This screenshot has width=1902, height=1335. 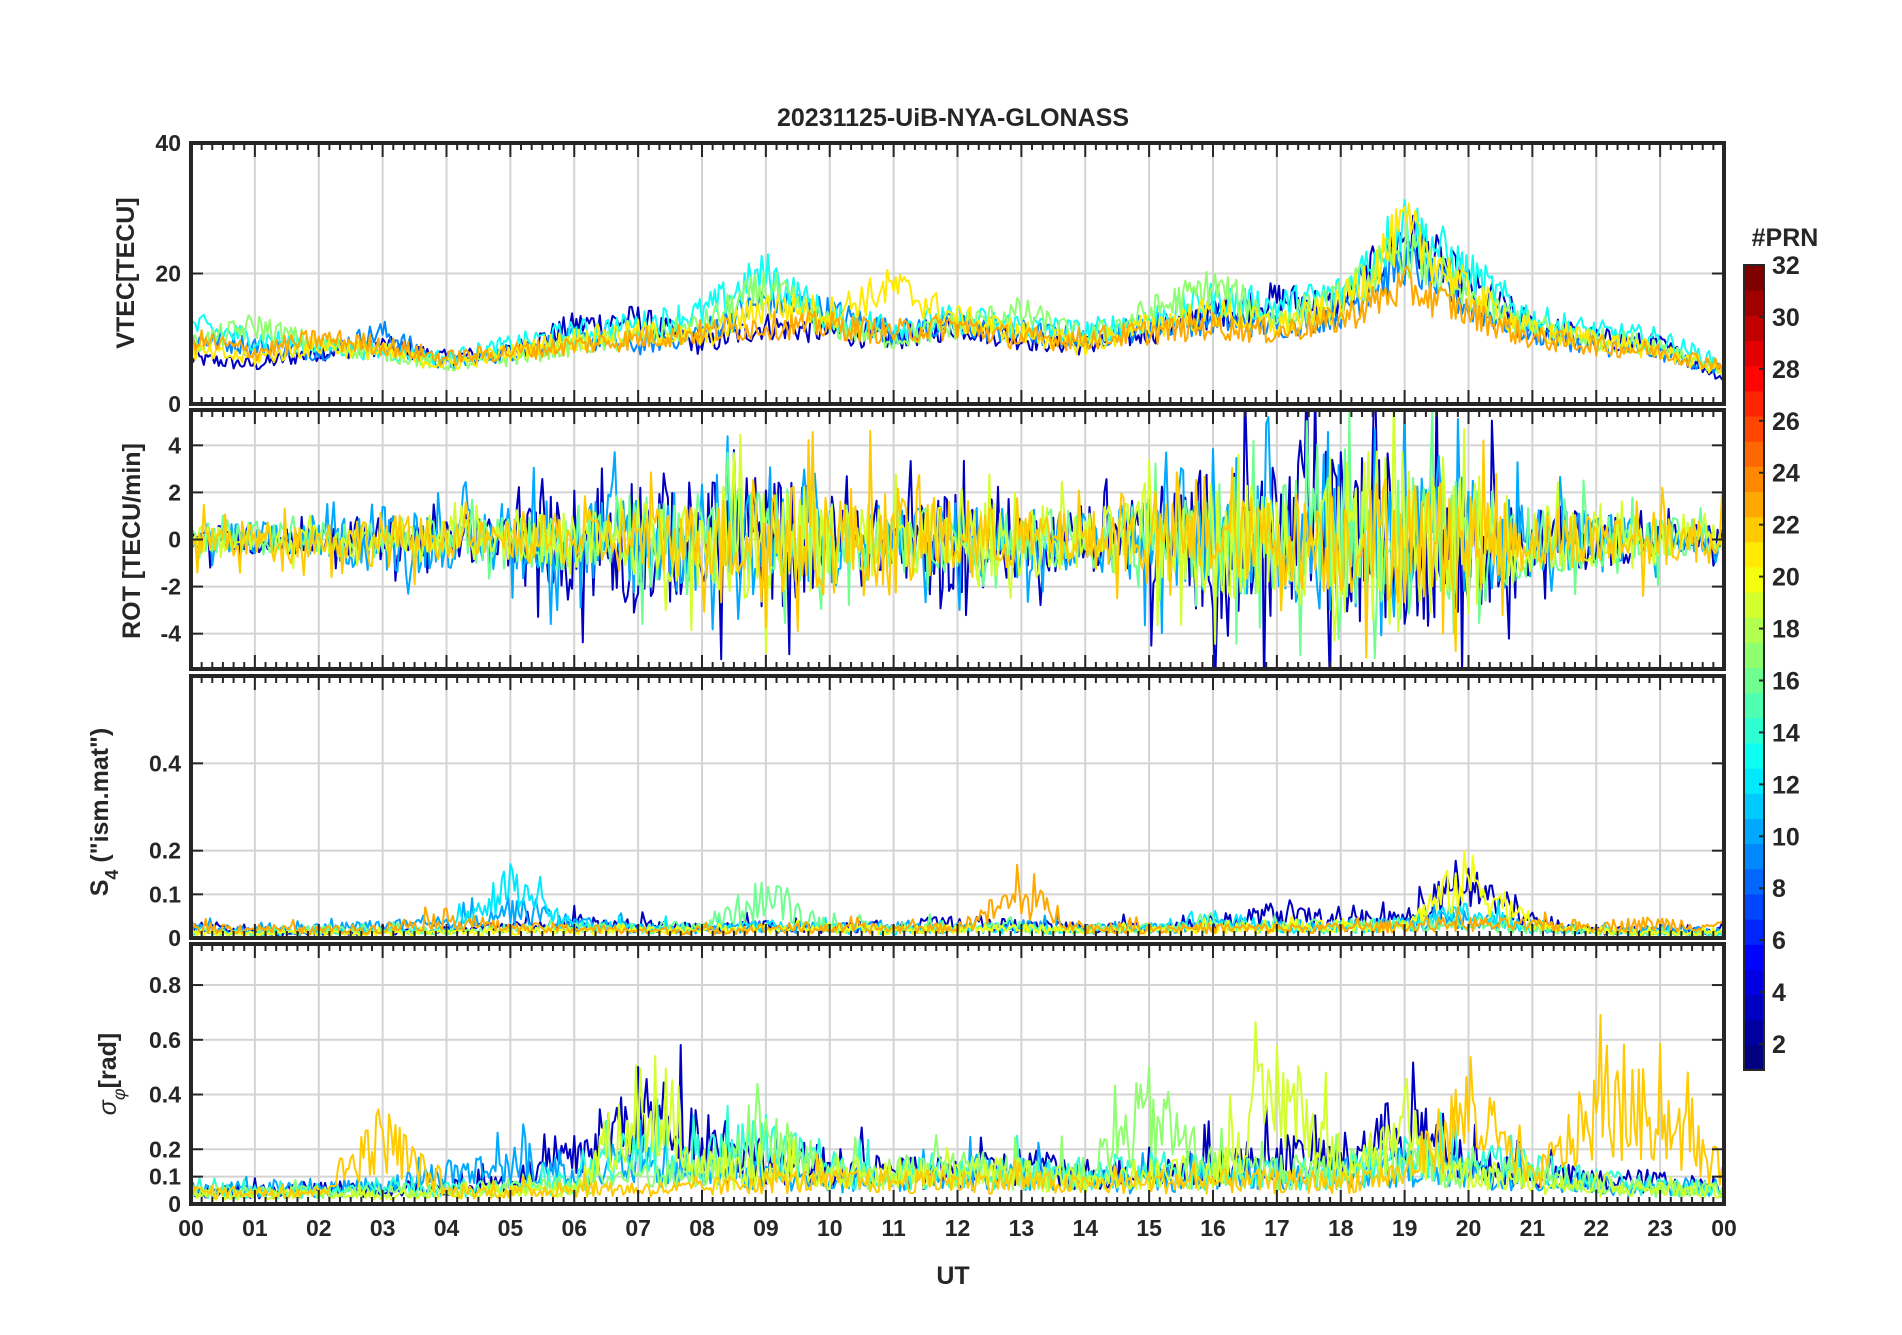 I want to click on chart-title: 20231125-UiB-NYA-GLONASS, so click(x=953, y=118).